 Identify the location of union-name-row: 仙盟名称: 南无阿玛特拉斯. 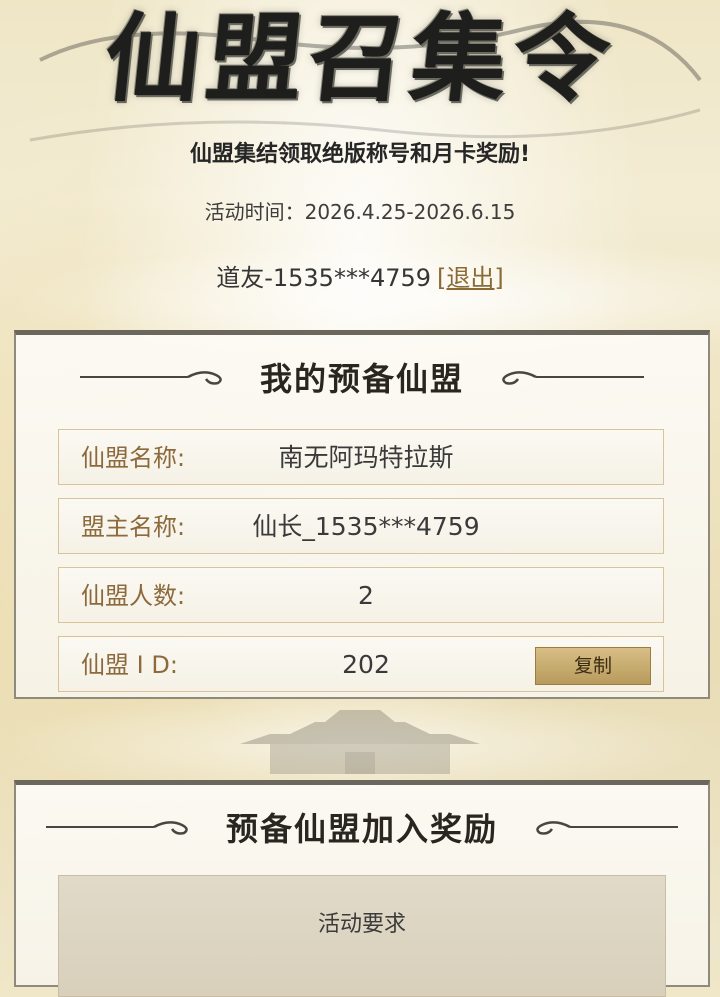
(361, 457).